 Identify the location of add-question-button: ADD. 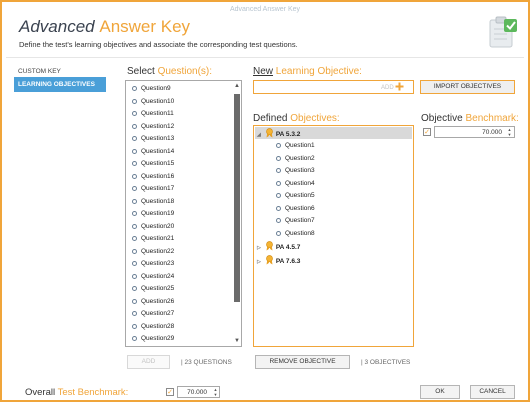
(148, 362).